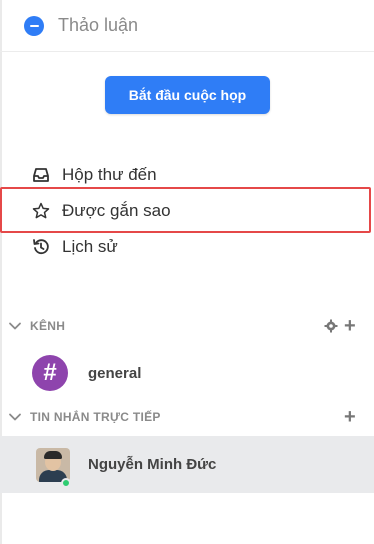 The width and height of the screenshot is (374, 544). Describe the element at coordinates (340, 326) in the screenshot. I see `channels-actions: +` at that location.